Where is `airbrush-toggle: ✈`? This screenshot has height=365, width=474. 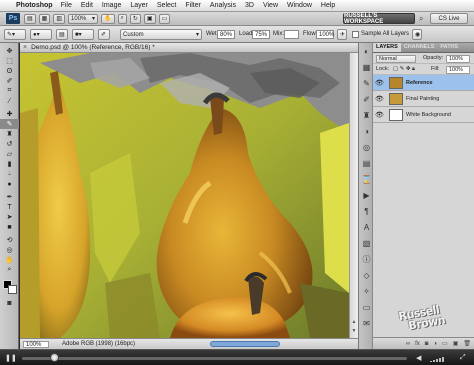
airbrush-toggle: ✈ is located at coordinates (342, 34).